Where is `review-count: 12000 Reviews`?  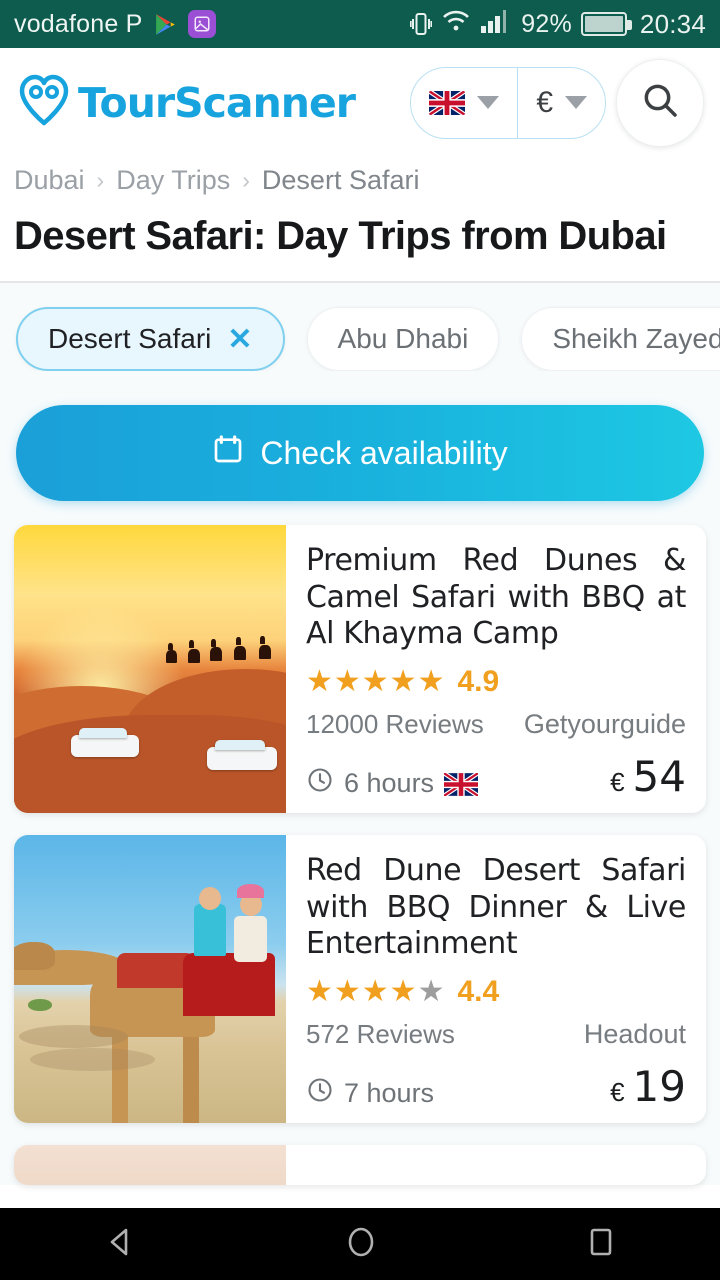 review-count: 12000 Reviews is located at coordinates (395, 723).